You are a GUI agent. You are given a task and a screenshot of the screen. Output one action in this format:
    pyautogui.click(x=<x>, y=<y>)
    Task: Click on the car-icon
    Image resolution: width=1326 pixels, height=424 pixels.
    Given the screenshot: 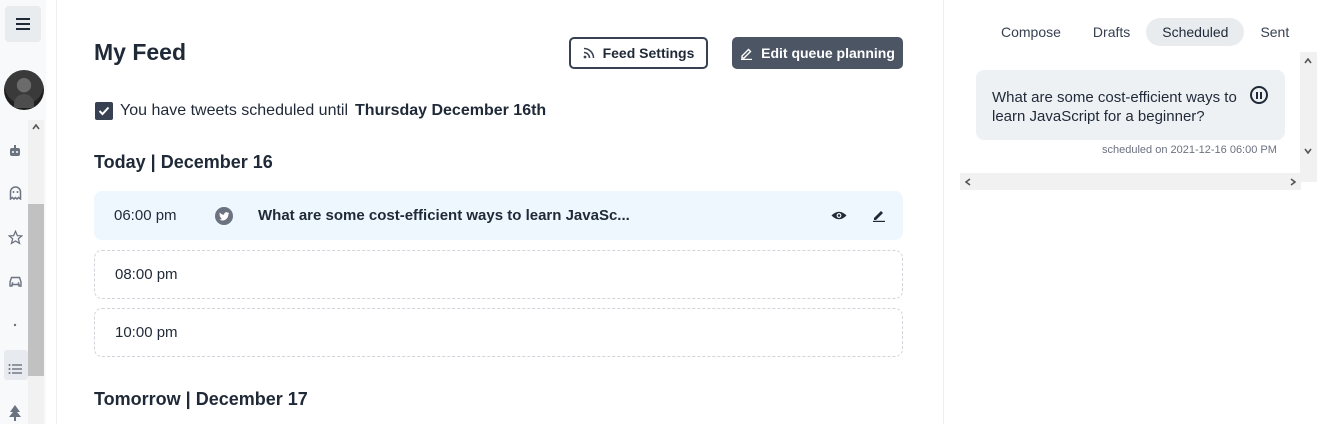 What is the action you would take?
    pyautogui.click(x=15, y=281)
    